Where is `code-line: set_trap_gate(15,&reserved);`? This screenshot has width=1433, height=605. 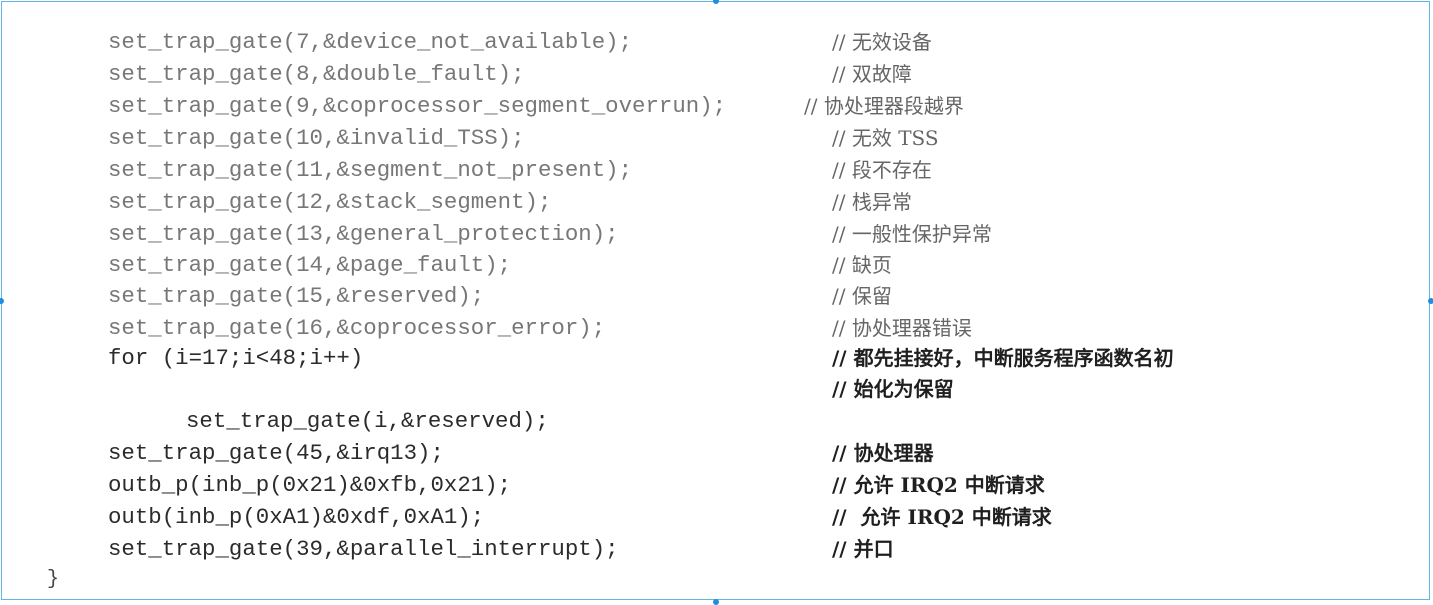 code-line: set_trap_gate(15,&reserved); is located at coordinates (296, 296).